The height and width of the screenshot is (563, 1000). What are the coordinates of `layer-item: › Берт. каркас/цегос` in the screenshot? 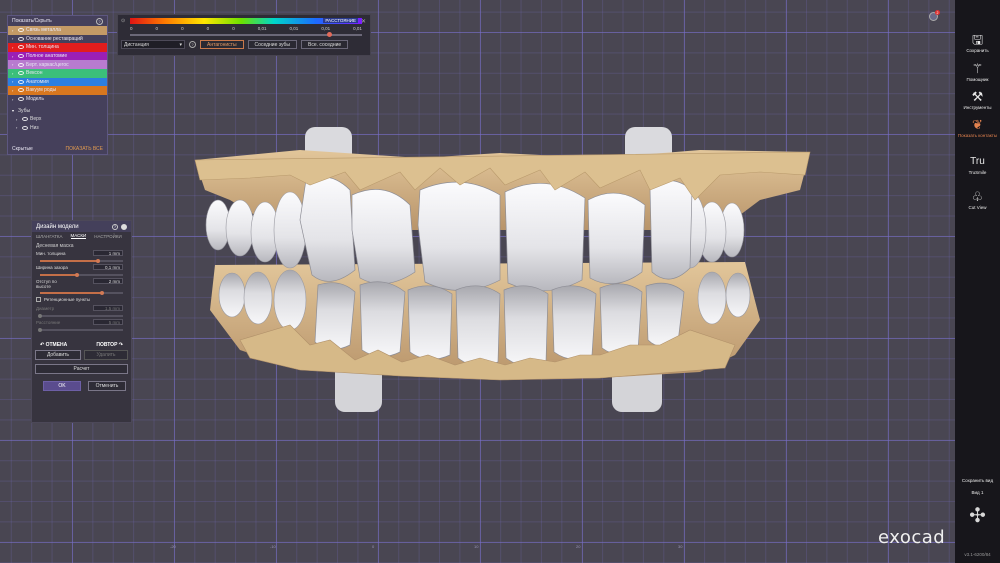 It's located at (57, 64).